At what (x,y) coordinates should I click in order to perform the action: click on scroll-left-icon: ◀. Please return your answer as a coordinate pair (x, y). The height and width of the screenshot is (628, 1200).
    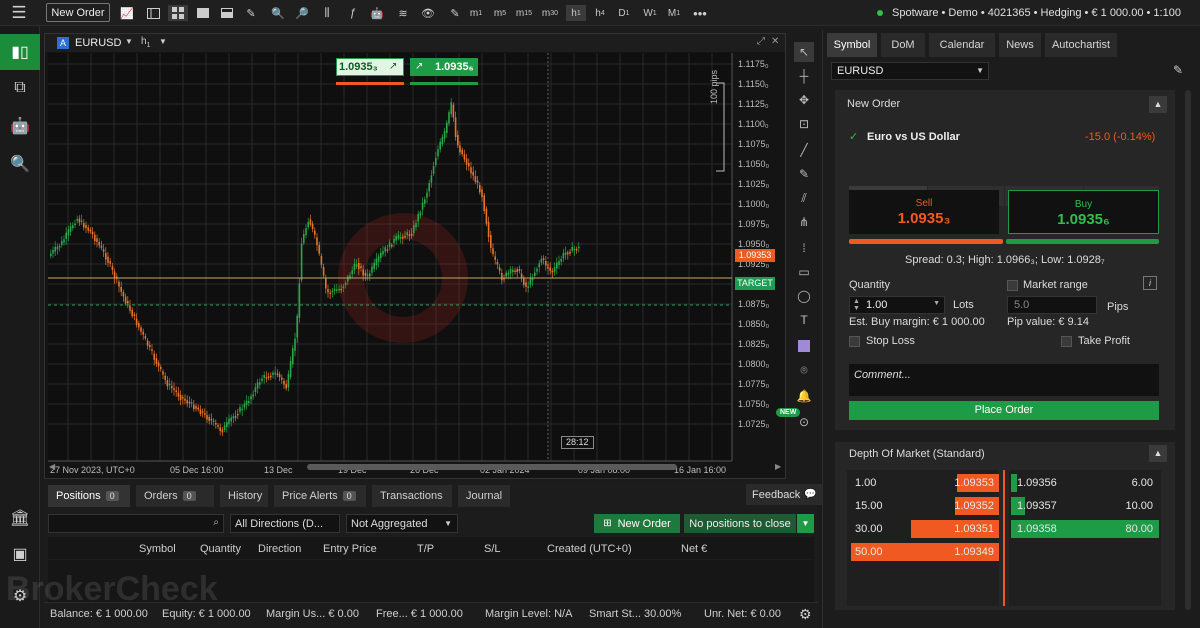
    Looking at the image, I should click on (52, 466).